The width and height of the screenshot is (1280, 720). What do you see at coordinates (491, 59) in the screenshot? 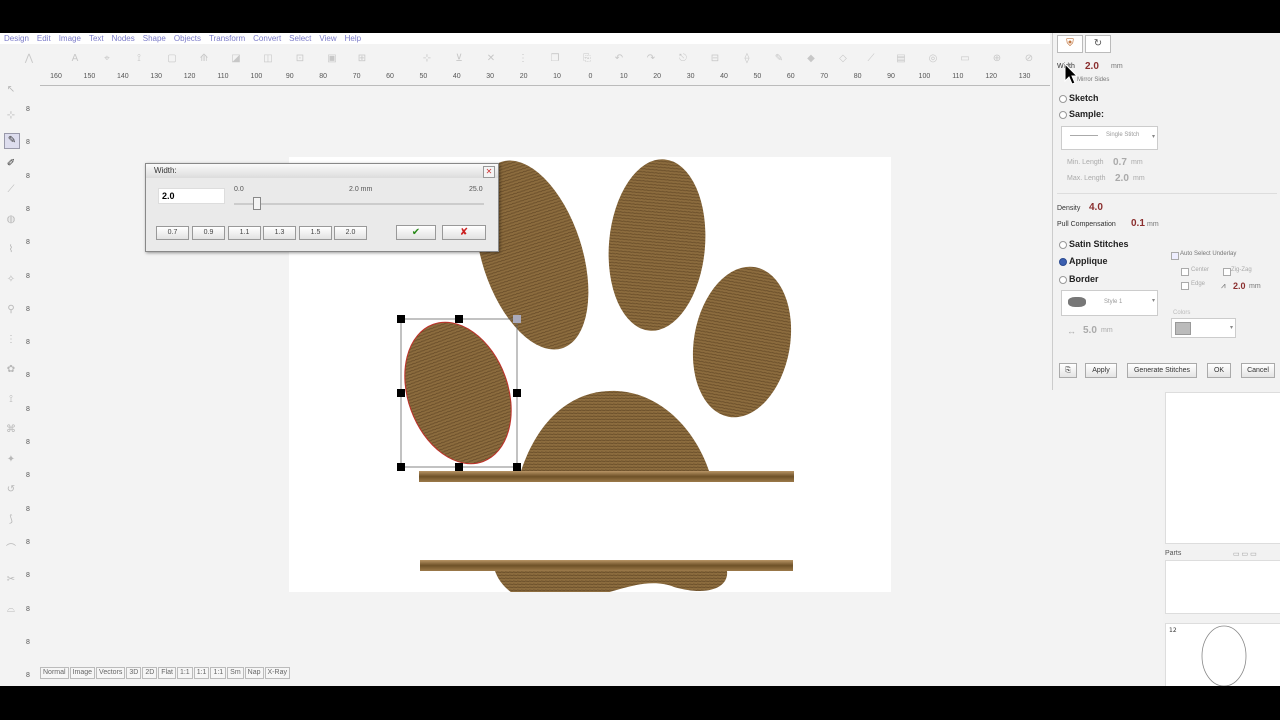
I see `delete-icon: ✕` at bounding box center [491, 59].